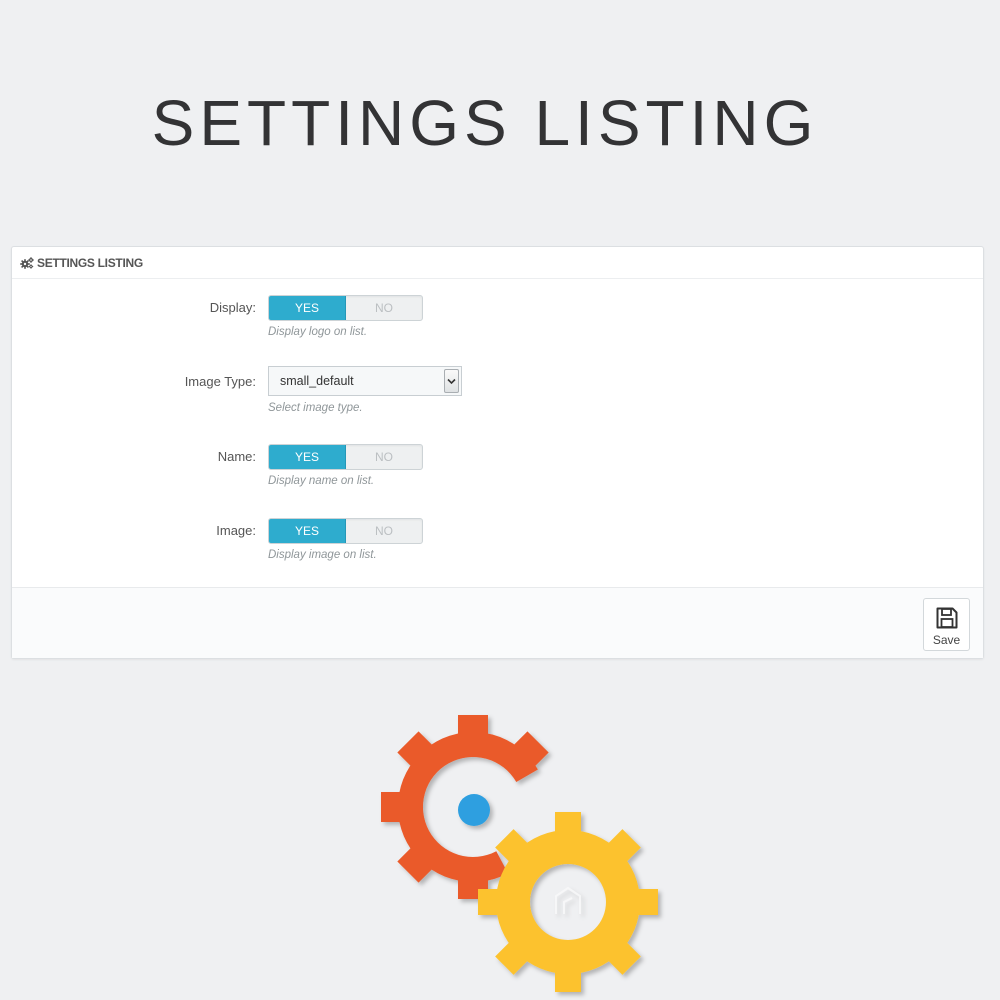 This screenshot has width=1000, height=1000. Describe the element at coordinates (232, 307) in the screenshot. I see `display-label: Display:` at that location.